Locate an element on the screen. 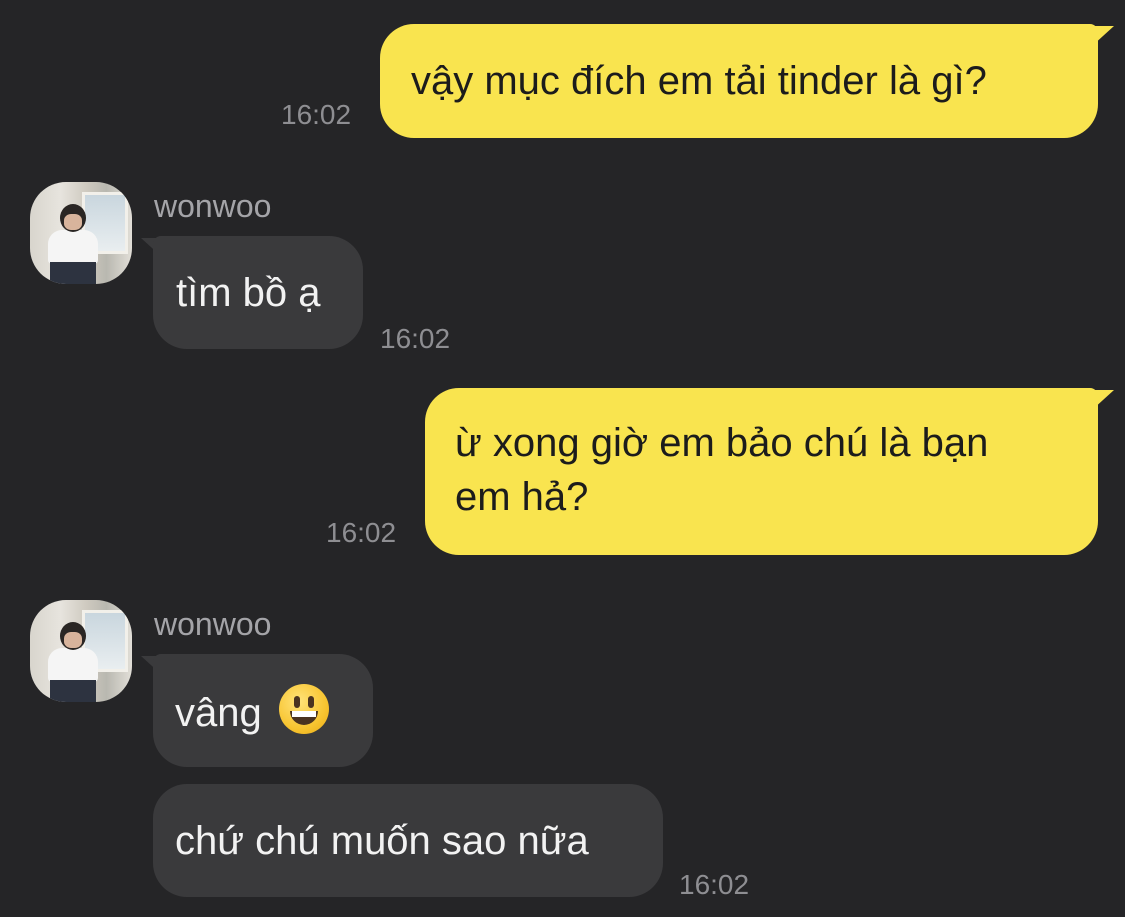 The width and height of the screenshot is (1125, 917). outgoing-message-bubble: vậy mục đích em tải tinder là gì? is located at coordinates (739, 81).